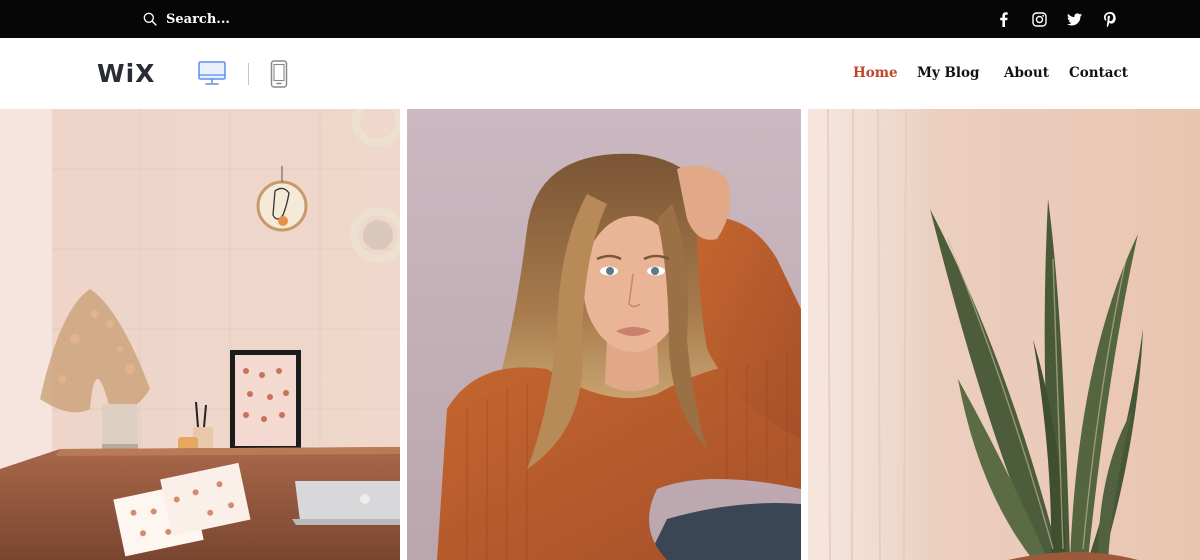 This screenshot has height=560, width=1200. What do you see at coordinates (1026, 73) in the screenshot?
I see `nav-about: About` at bounding box center [1026, 73].